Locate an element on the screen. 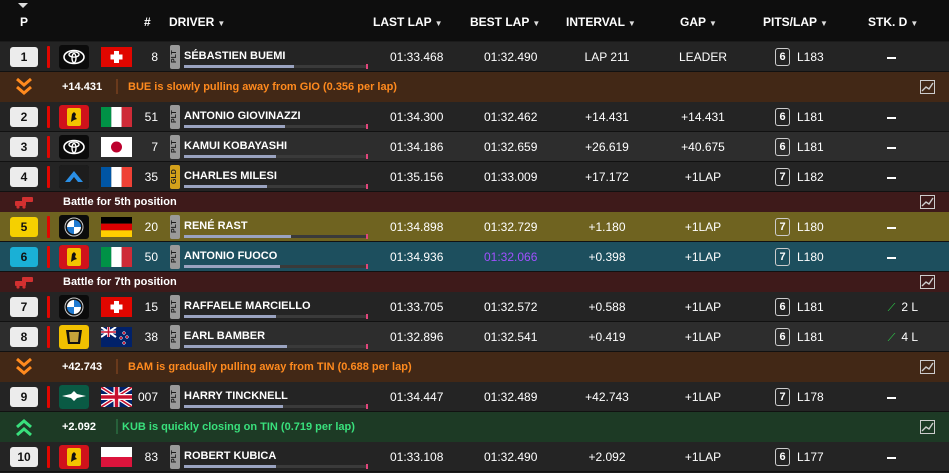 The image size is (949, 473). stk-value: 2 L is located at coordinates (909, 307).